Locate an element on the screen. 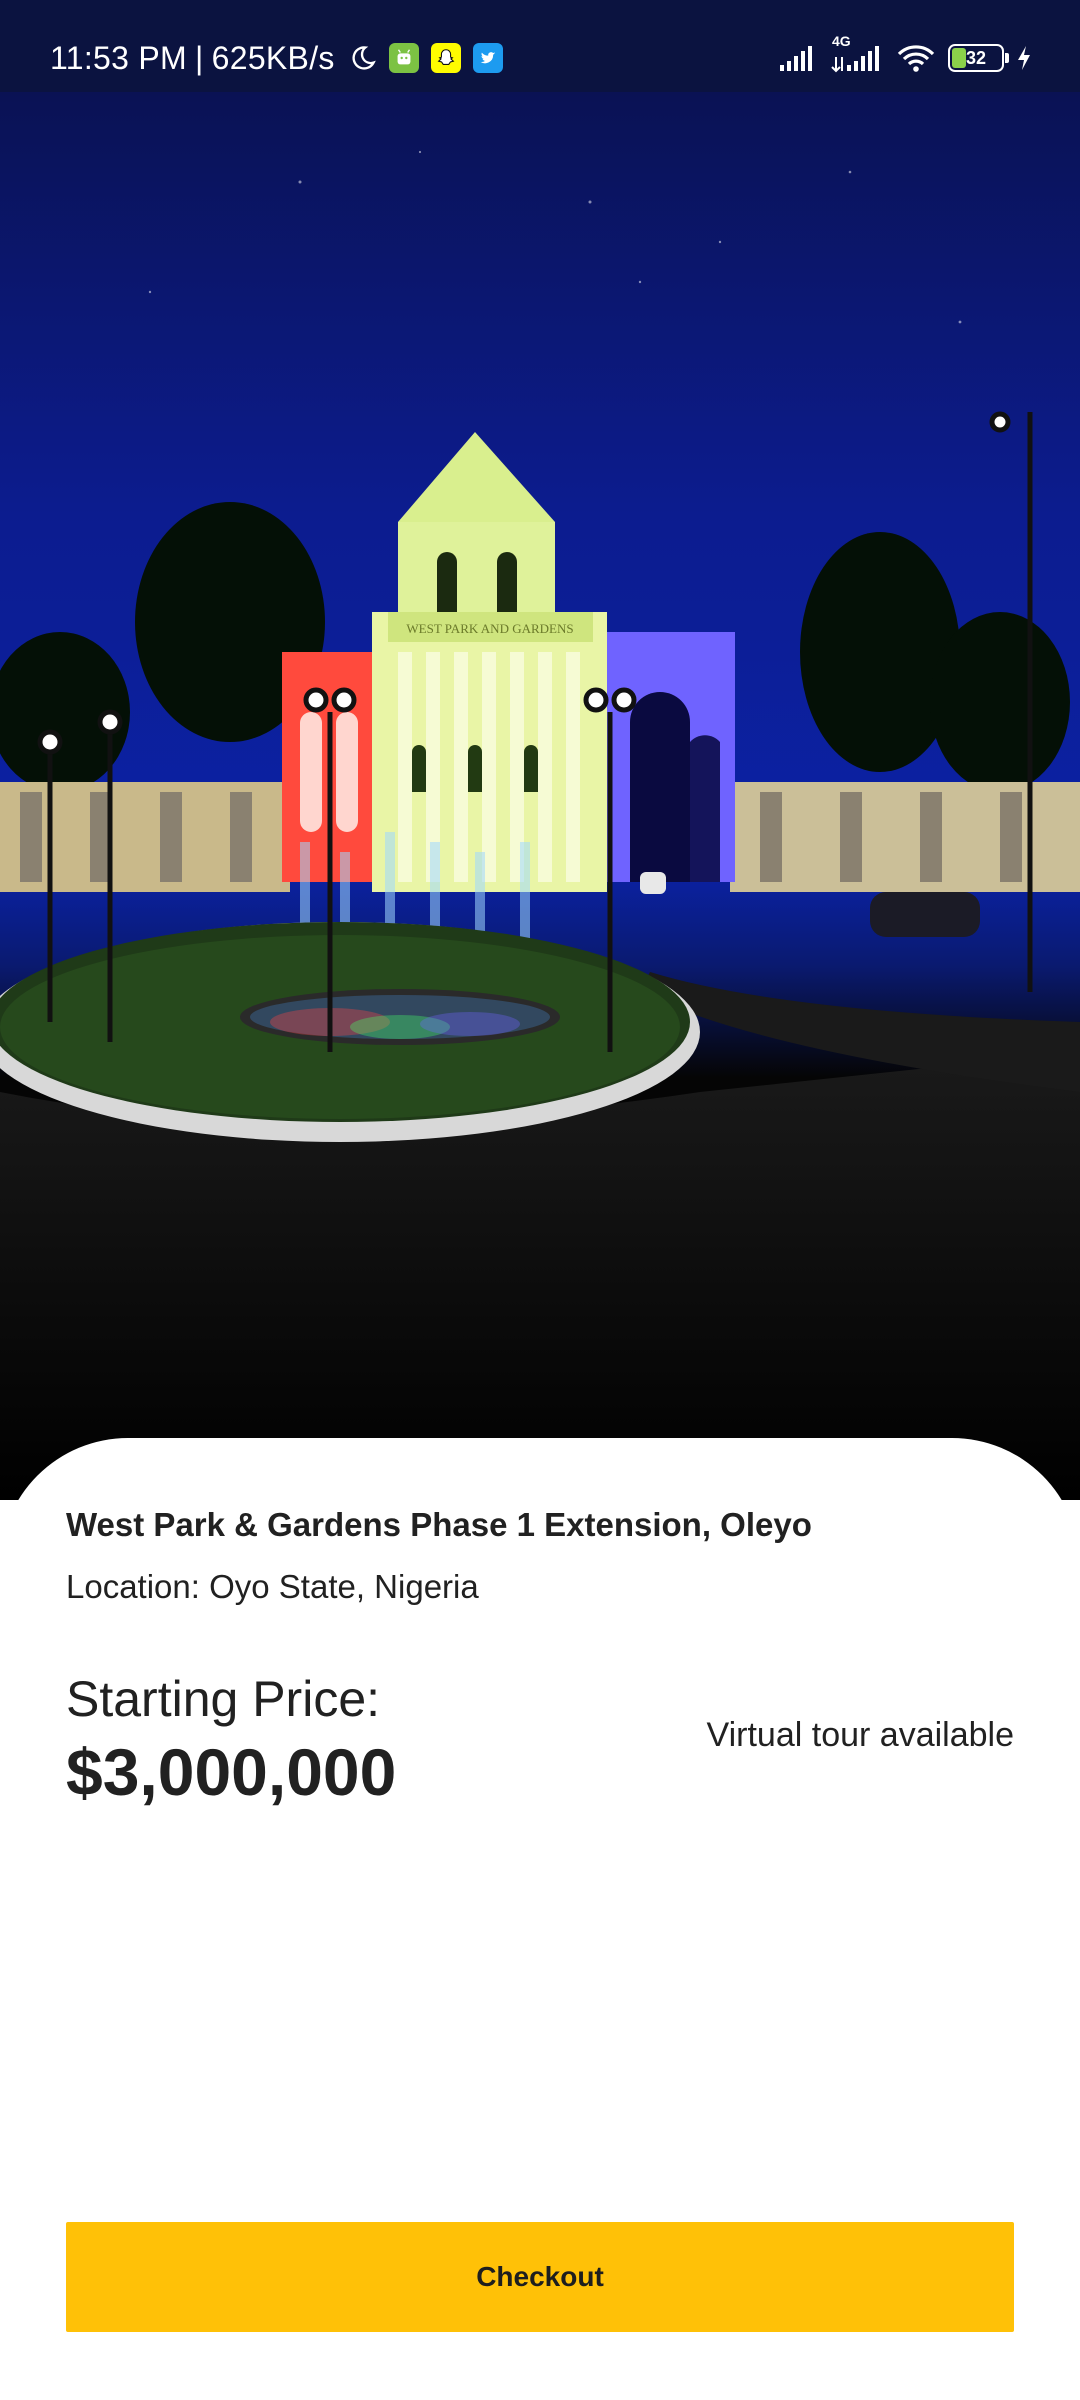 This screenshot has height=2400, width=1080. checkout-button: Checkout is located at coordinates (540, 2277).